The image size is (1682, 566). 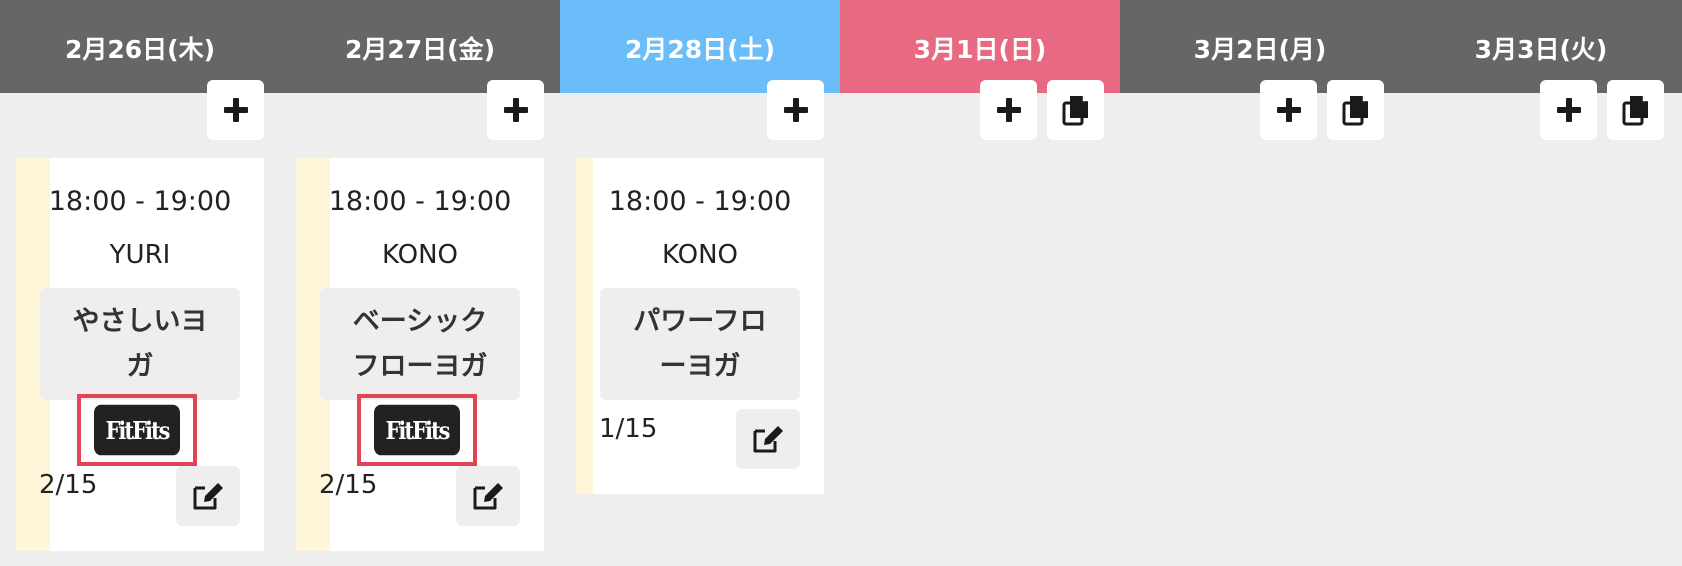 What do you see at coordinates (700, 49) in the screenshot?
I see `day-label: 2月28日(土)` at bounding box center [700, 49].